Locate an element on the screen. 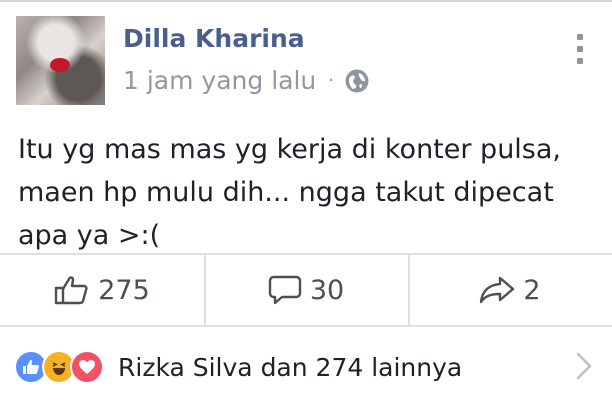  post-meta: 1 jam yang lalu · is located at coordinates (246, 80).